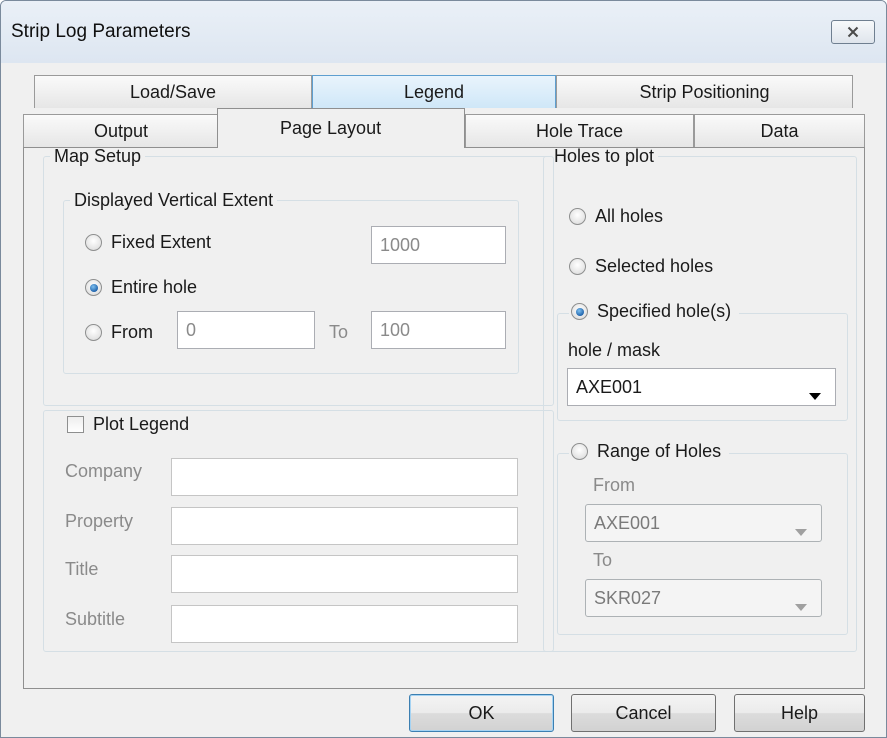 This screenshot has width=887, height=738. Describe the element at coordinates (703, 523) in the screenshot. I see `range-from-combo: AXE001` at that location.